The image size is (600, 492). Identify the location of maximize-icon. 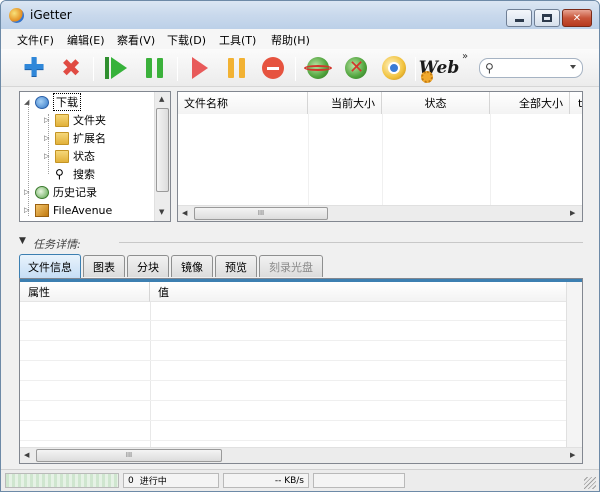
(547, 18).